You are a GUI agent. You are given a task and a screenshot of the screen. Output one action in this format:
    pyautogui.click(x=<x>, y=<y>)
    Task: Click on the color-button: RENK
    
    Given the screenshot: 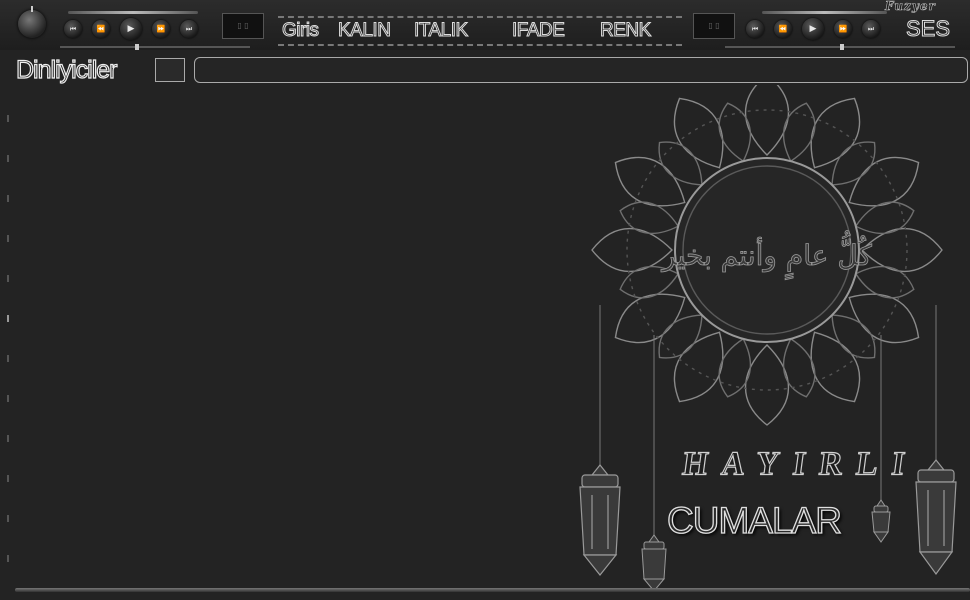 What is the action you would take?
    pyautogui.click(x=626, y=31)
    